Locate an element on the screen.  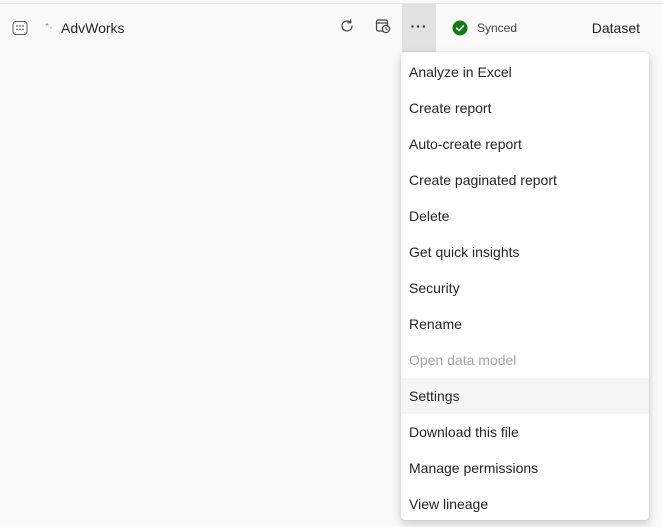
menu-item-create-report: Create report is located at coordinates (525, 108).